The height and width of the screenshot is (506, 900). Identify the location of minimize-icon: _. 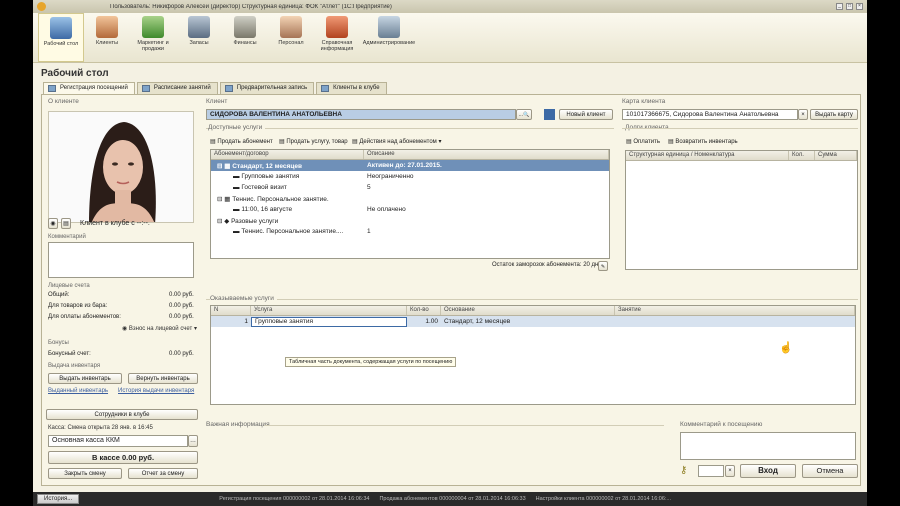
(839, 6).